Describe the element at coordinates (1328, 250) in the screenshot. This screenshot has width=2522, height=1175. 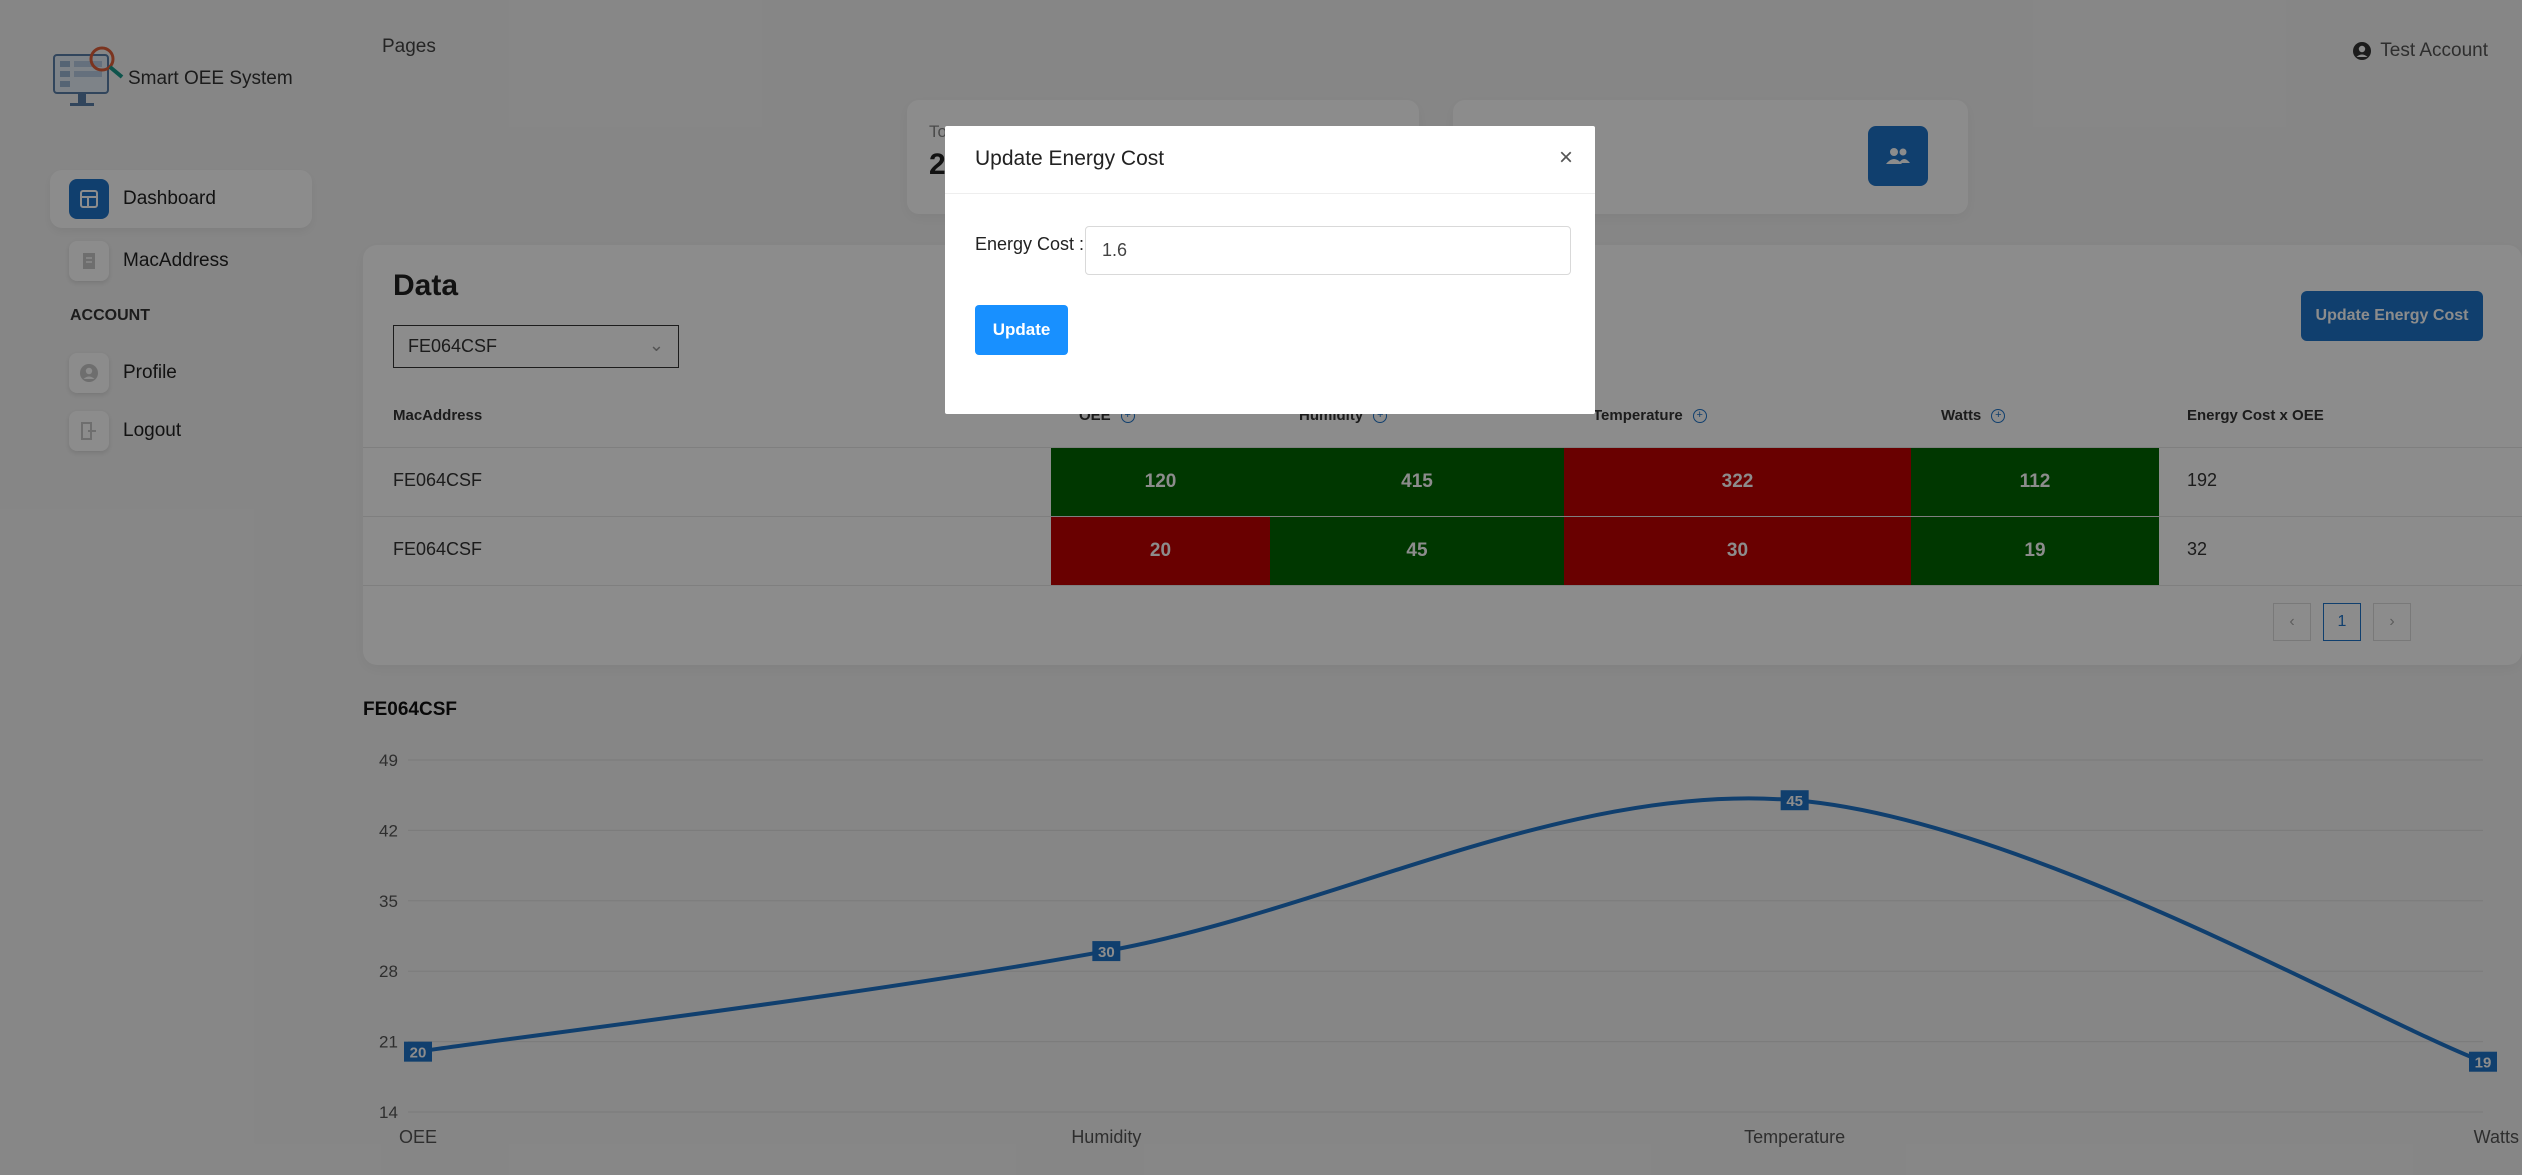
I see `energy-cost-input` at that location.